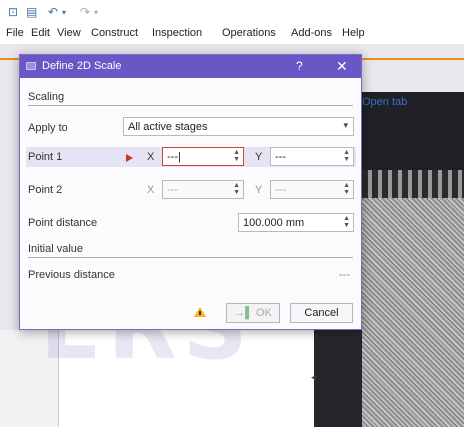 The image size is (464, 427). I want to click on undo-dropdown-icon: ▾, so click(64, 12).